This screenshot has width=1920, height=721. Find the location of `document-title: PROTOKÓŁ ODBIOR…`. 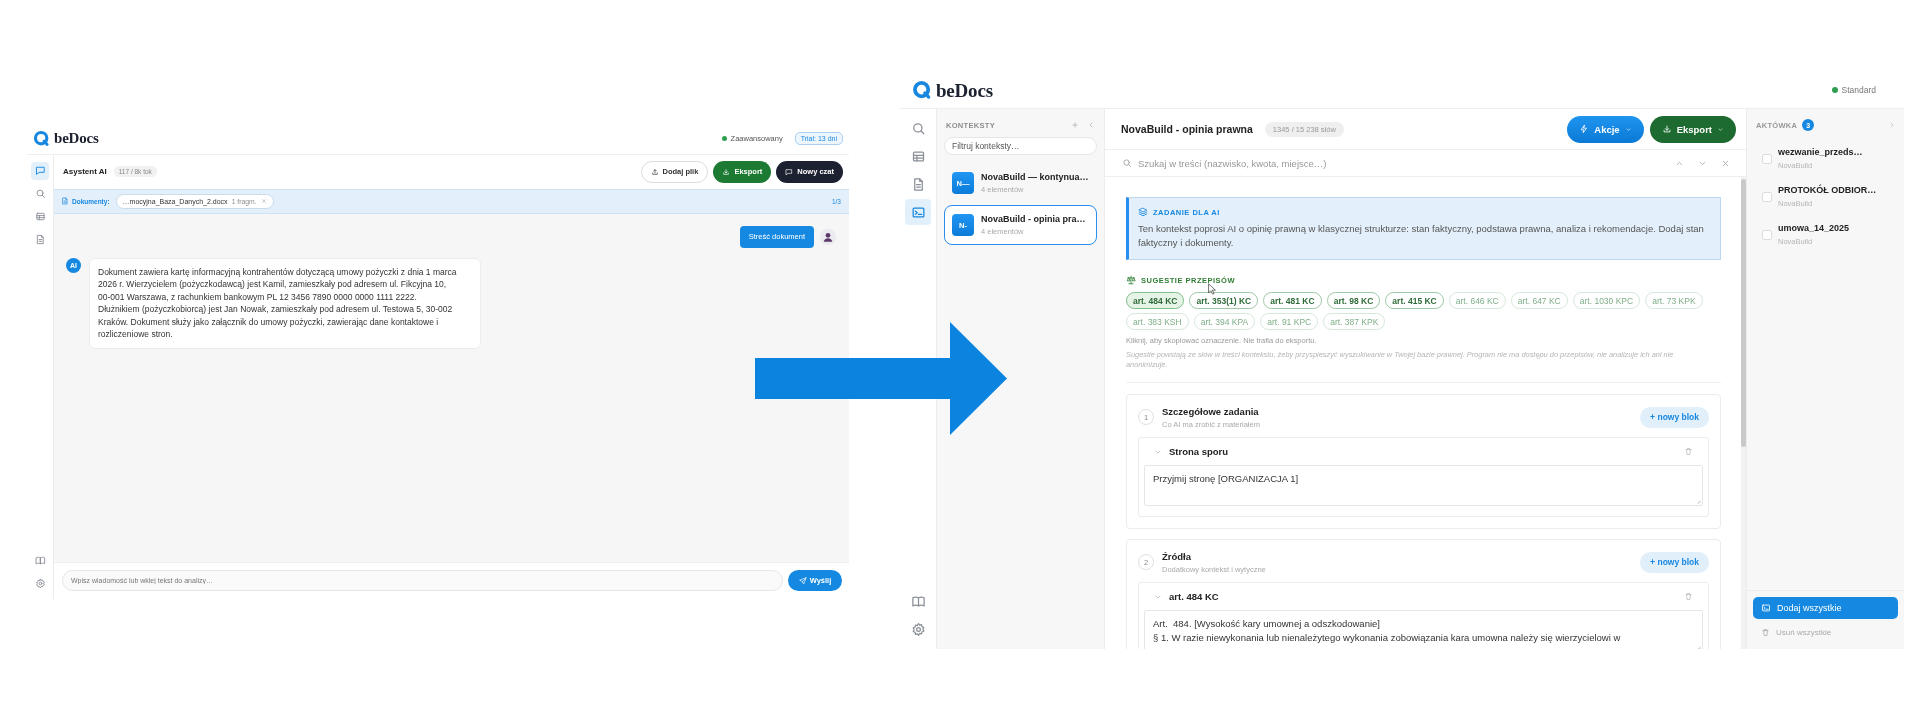

document-title: PROTOKÓŁ ODBIOR… is located at coordinates (1827, 190).